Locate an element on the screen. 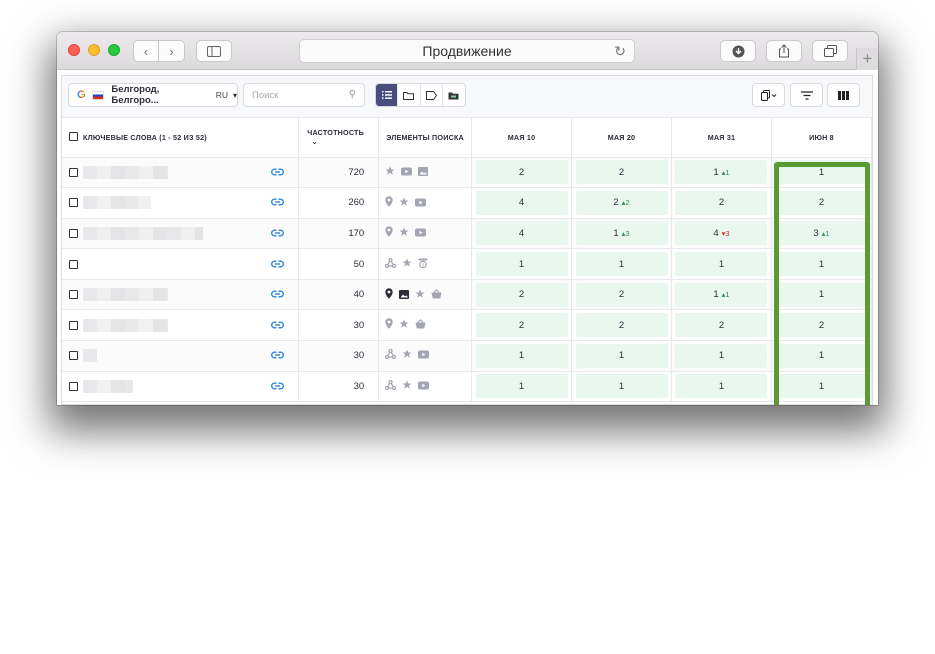 The image size is (935, 654). position-cell: 4 is located at coordinates (522, 203).